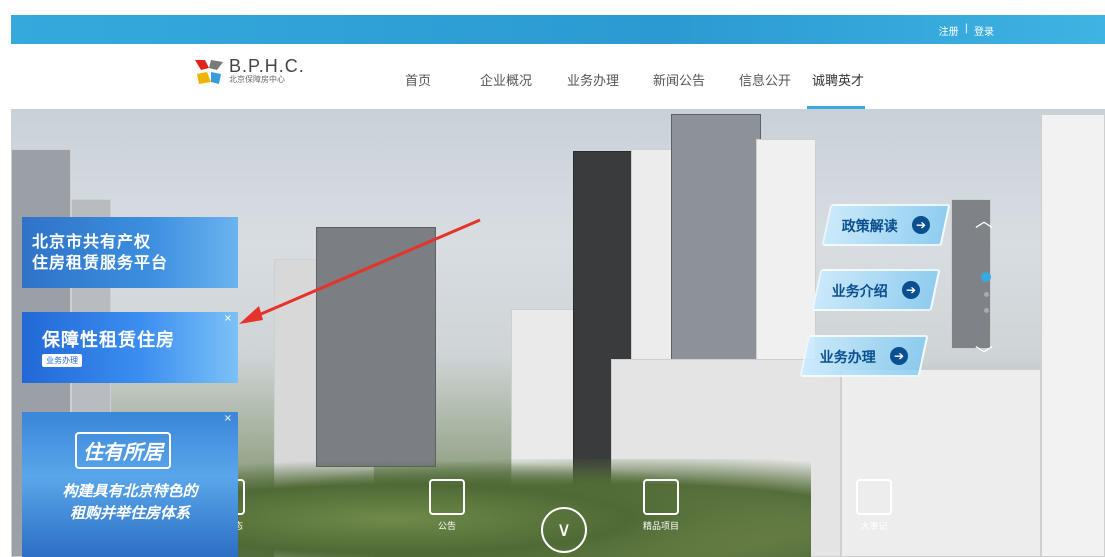 The image size is (1105, 557). What do you see at coordinates (360, 271) in the screenshot?
I see `annotation-arrow-icon` at bounding box center [360, 271].